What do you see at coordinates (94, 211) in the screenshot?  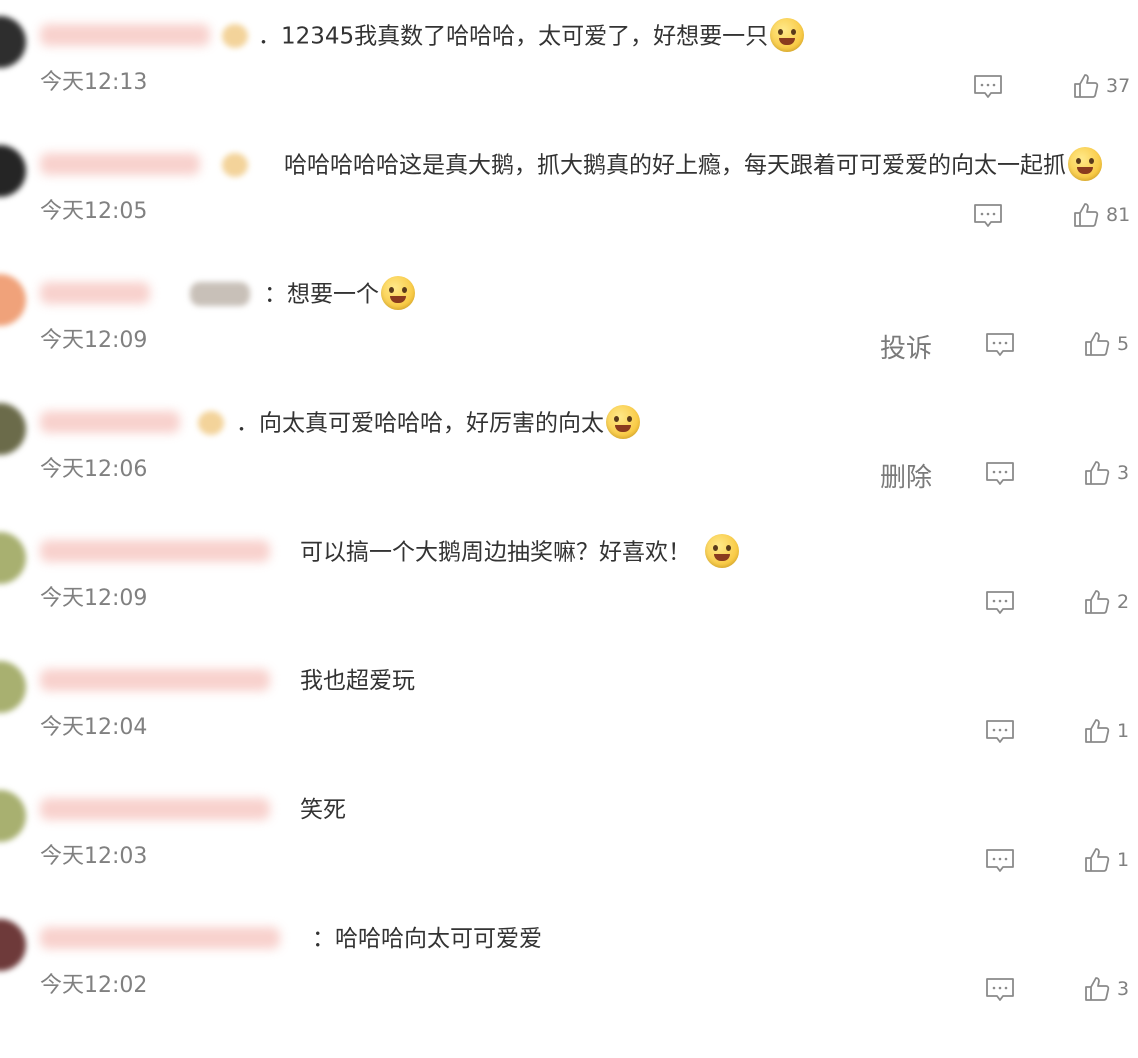 I see `comment-time: 今天12:05` at bounding box center [94, 211].